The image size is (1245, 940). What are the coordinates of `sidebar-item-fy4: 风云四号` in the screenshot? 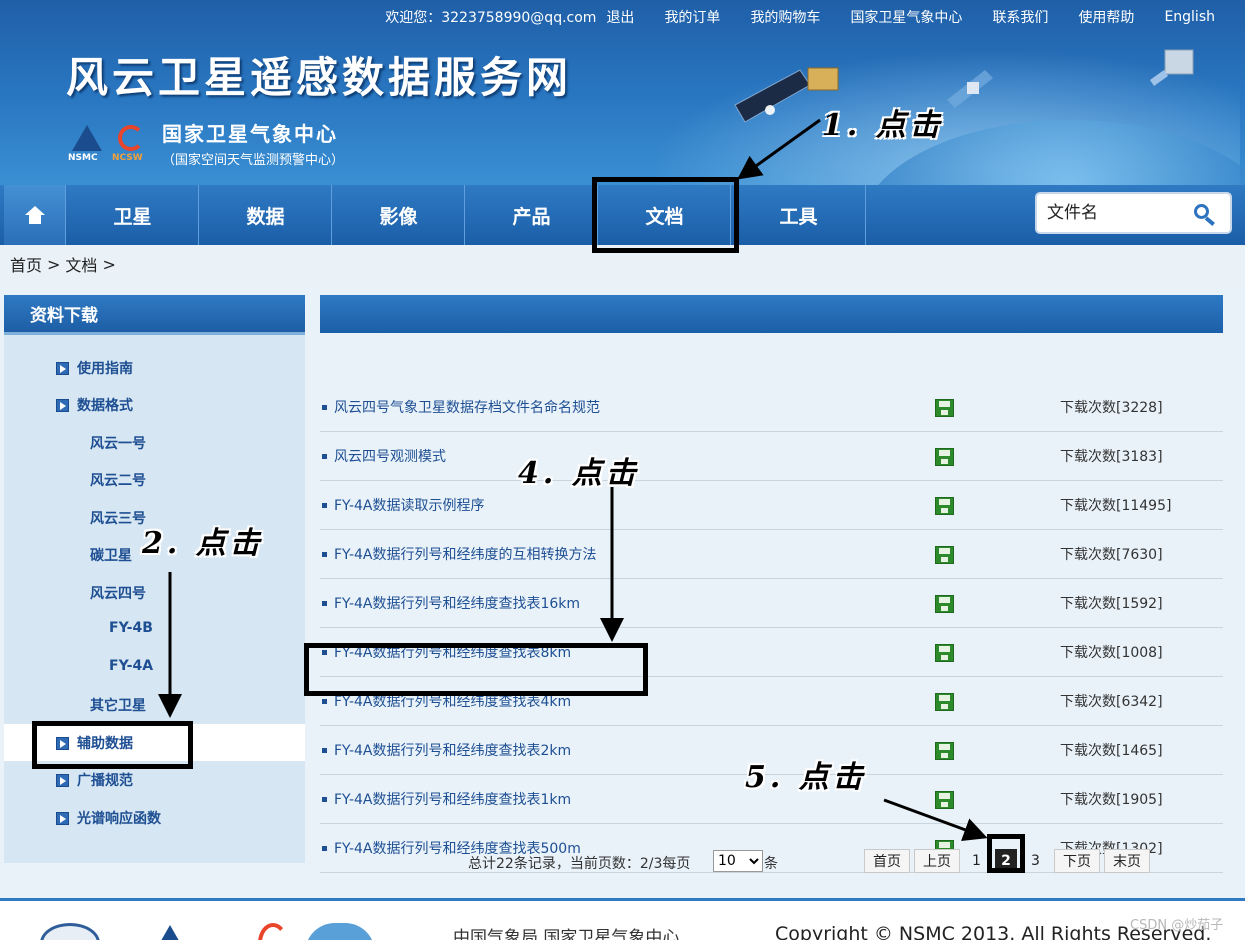 It's located at (118, 593).